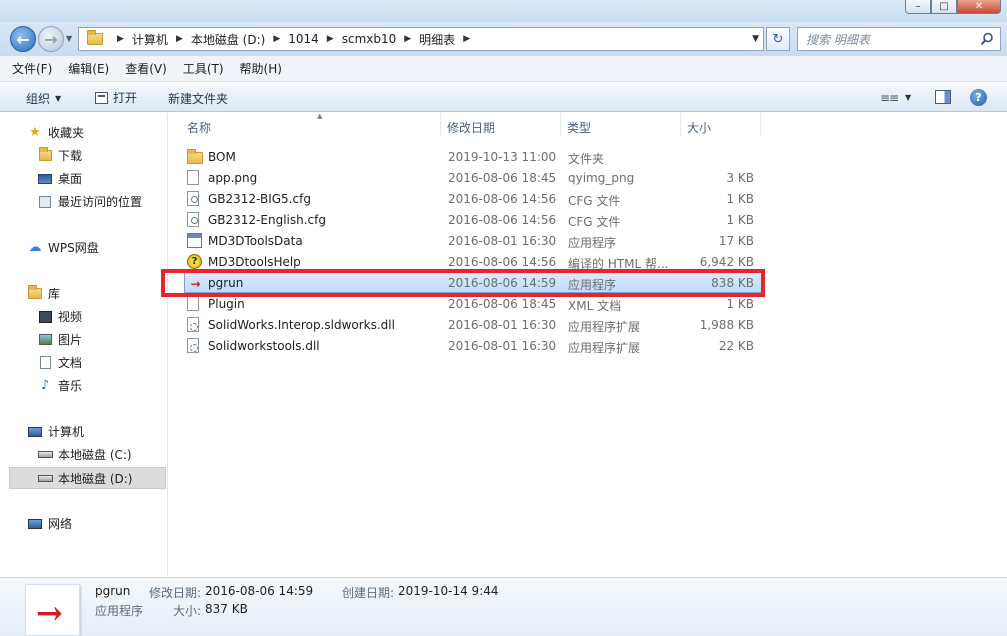 This screenshot has height=636, width=1007. I want to click on nav-libraries: 库, so click(43, 293).